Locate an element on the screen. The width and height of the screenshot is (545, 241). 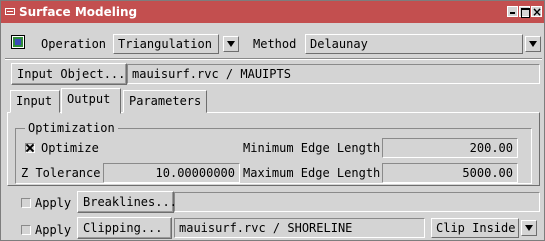
window-title: Surface Modeling is located at coordinates (78, 12).